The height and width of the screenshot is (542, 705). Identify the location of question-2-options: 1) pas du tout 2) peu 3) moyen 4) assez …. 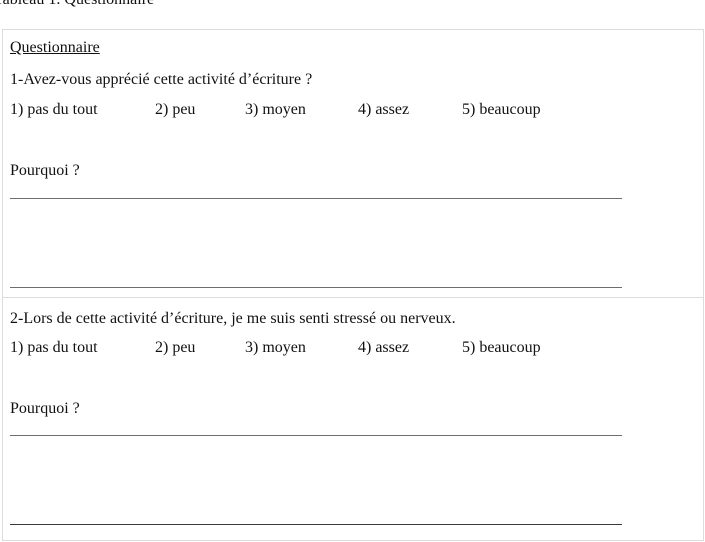
(310, 348).